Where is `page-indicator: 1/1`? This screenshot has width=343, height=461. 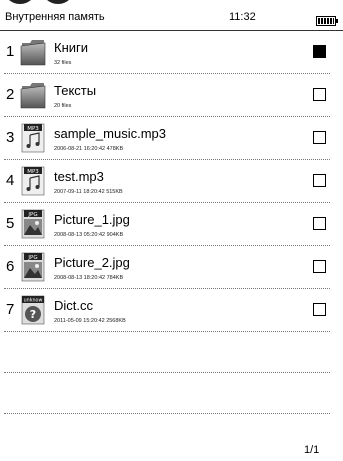 page-indicator: 1/1 is located at coordinates (312, 450).